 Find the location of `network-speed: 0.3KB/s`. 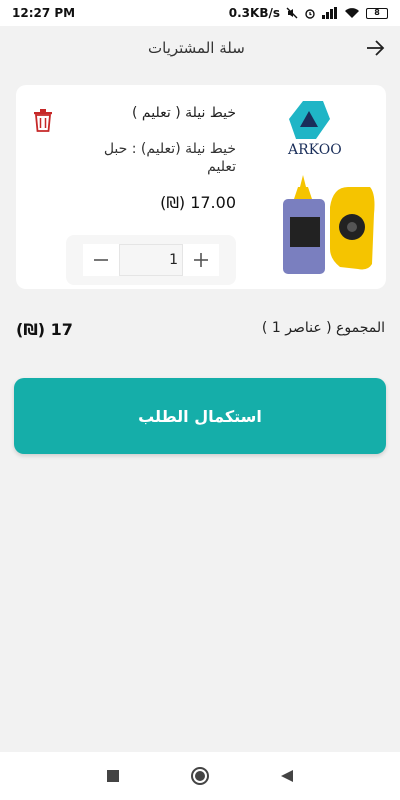

network-speed: 0.3KB/s is located at coordinates (254, 13).